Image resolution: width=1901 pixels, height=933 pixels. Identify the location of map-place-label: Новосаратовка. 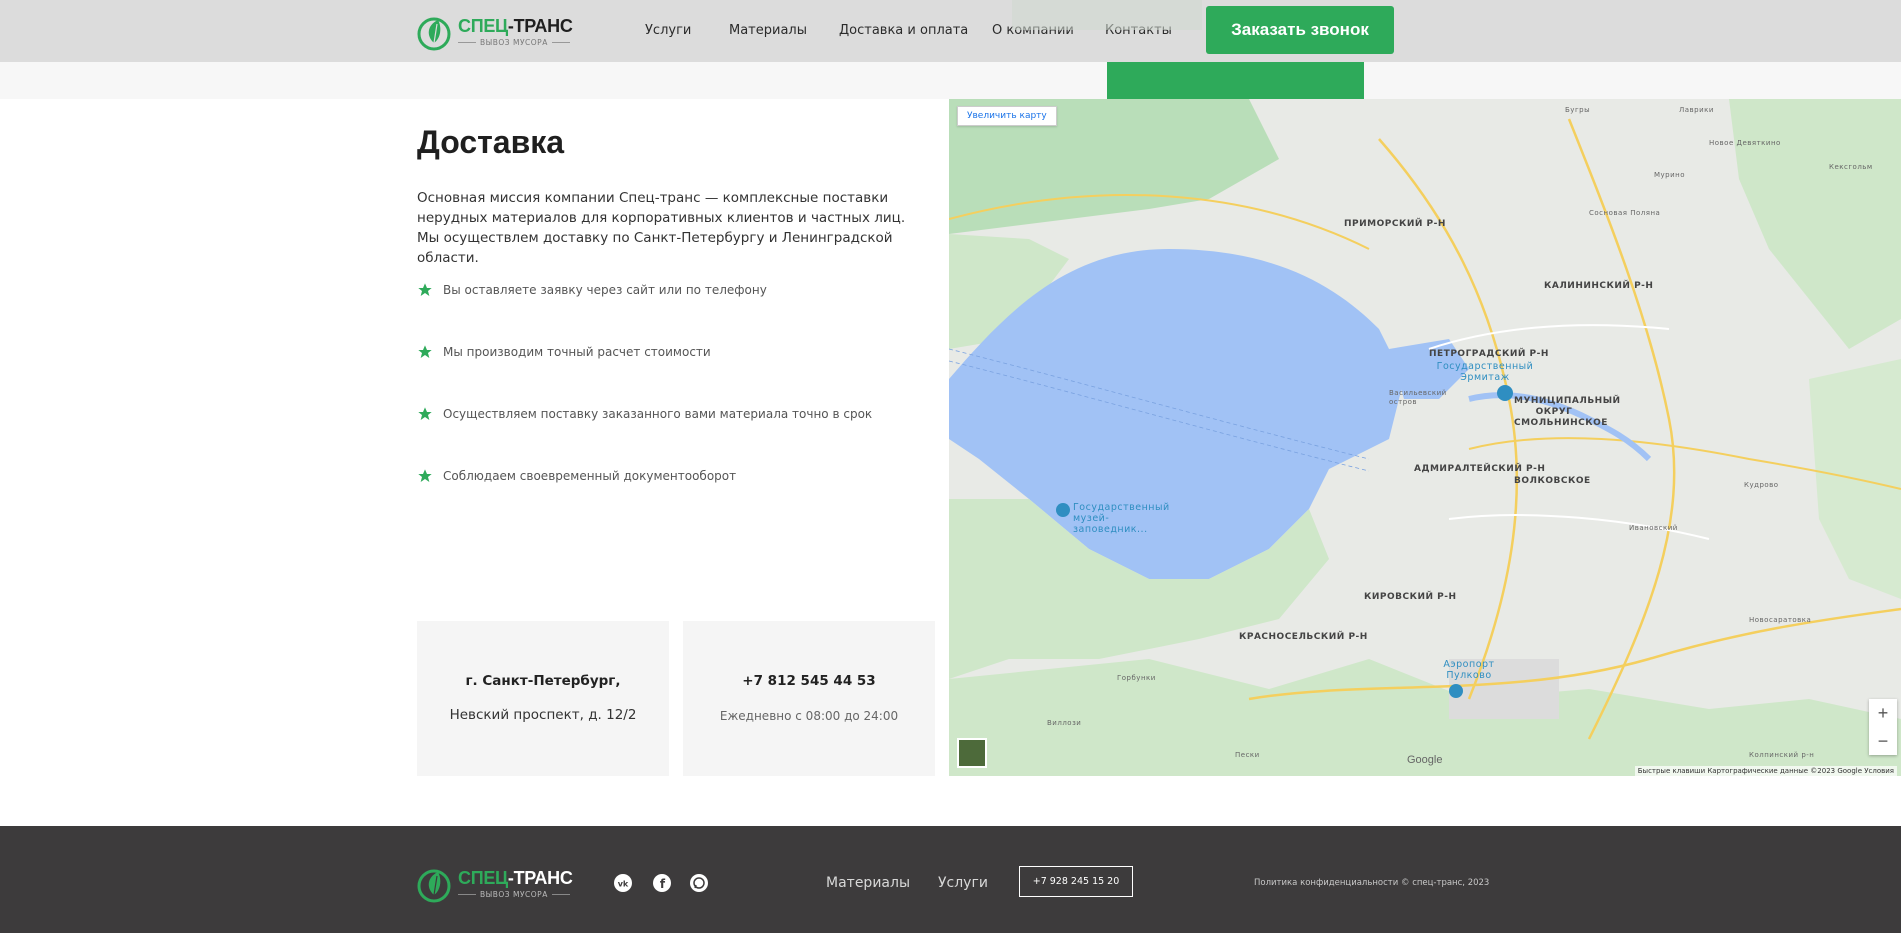
(1780, 620).